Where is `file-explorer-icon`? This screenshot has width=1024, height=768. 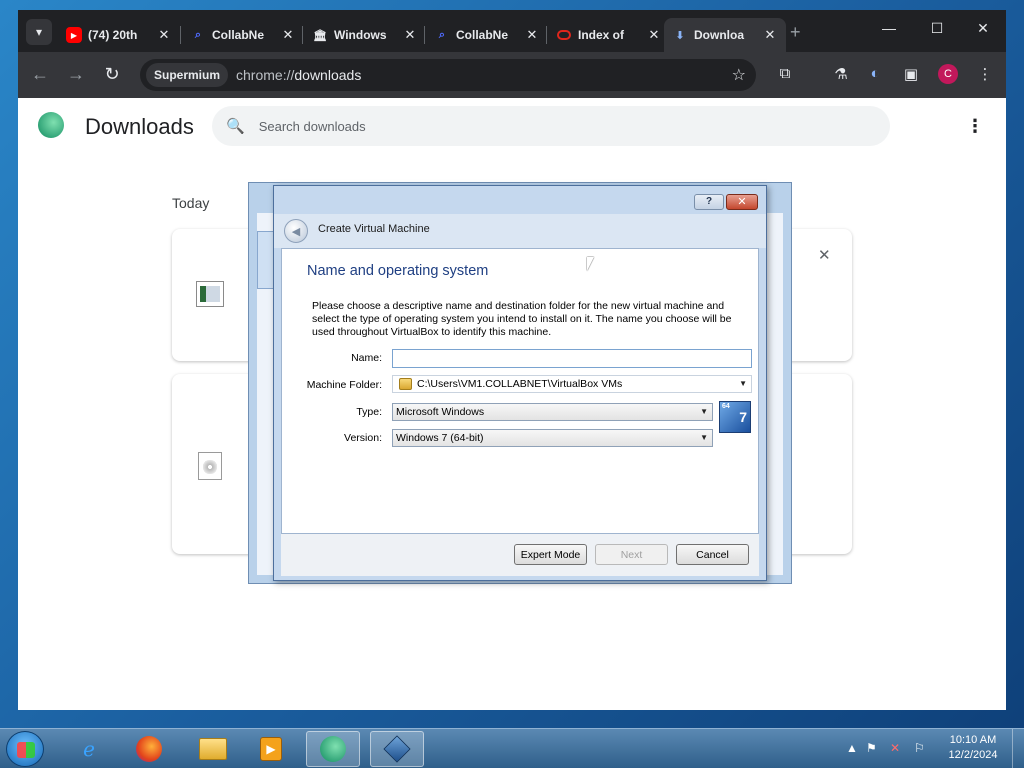
file-explorer-icon is located at coordinates (213, 749).